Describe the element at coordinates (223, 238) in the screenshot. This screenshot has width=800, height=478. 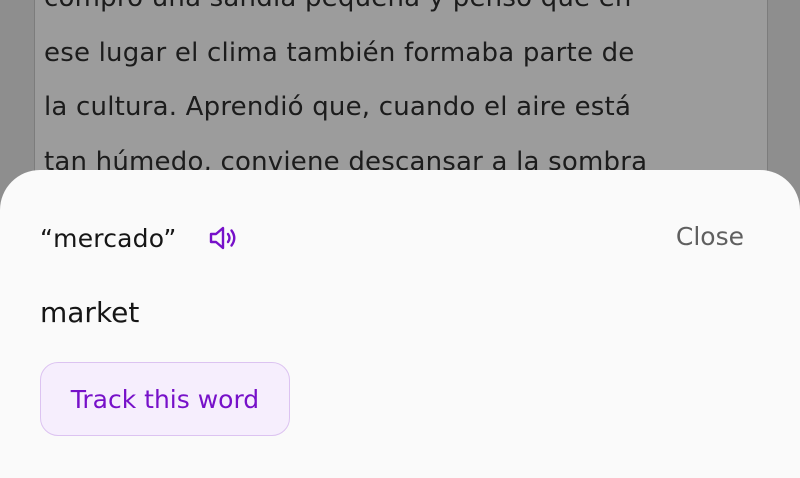
I see `speaker-icon` at that location.